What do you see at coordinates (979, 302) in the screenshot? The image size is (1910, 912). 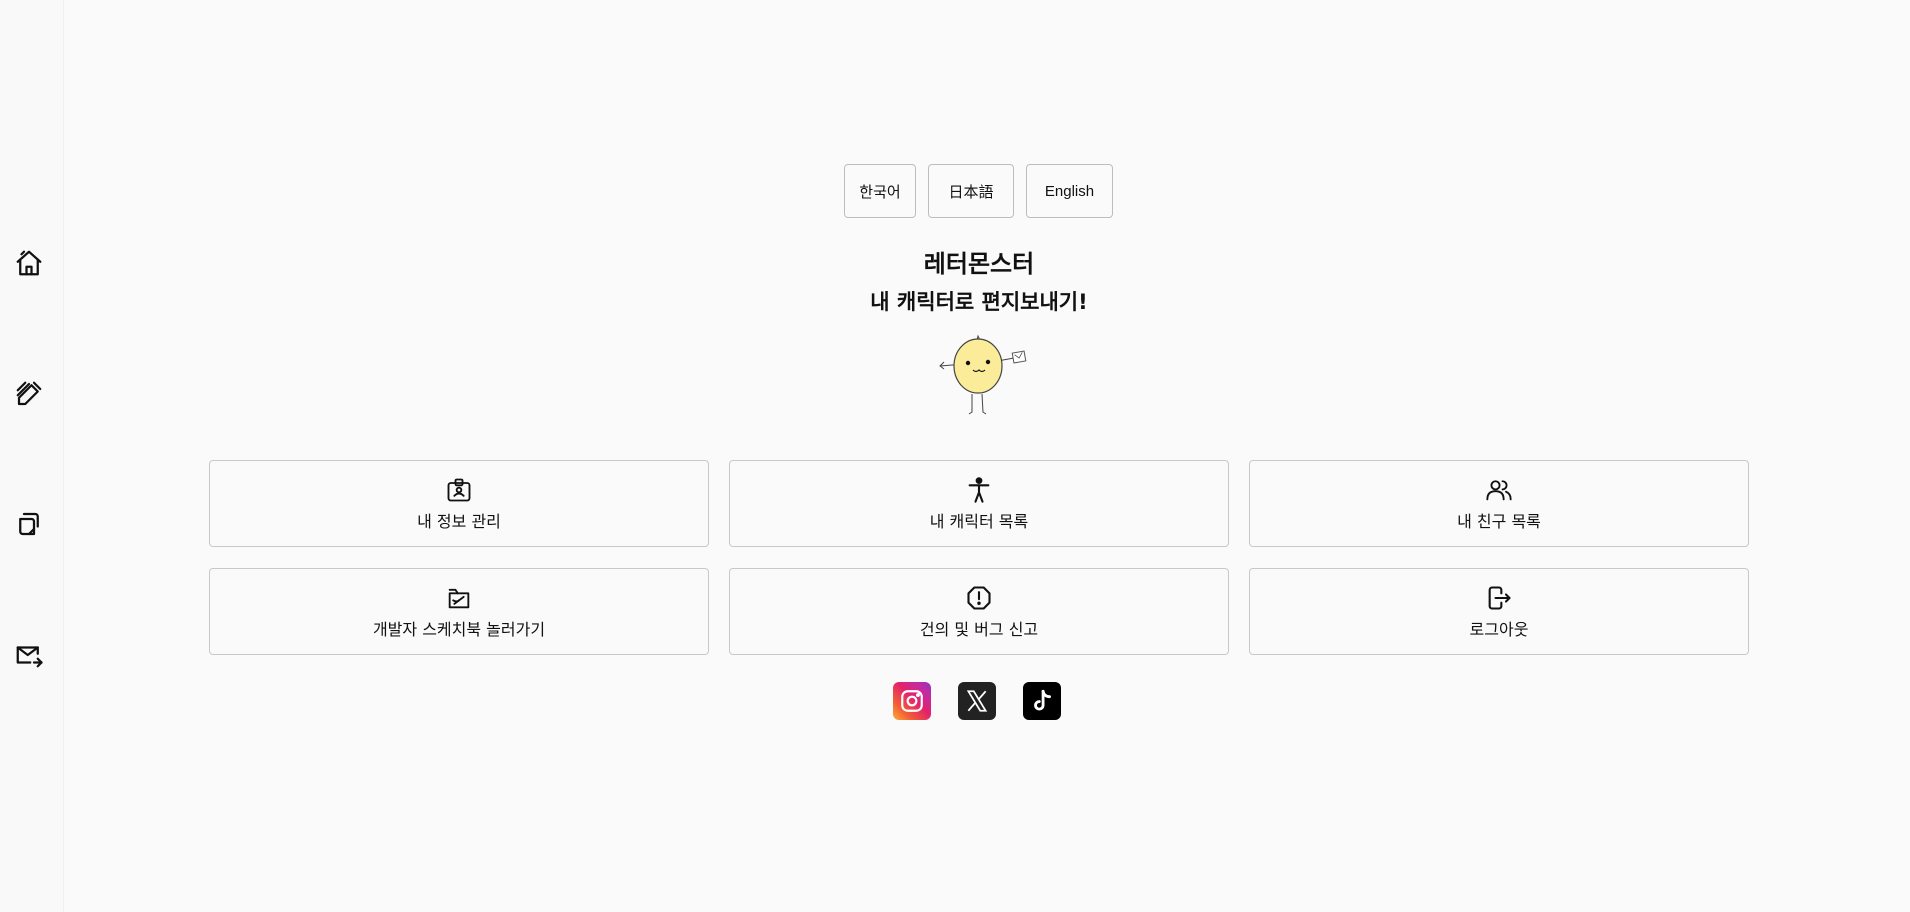 I see `page-subtitle: 내 캐릭터로 편지보내기!` at bounding box center [979, 302].